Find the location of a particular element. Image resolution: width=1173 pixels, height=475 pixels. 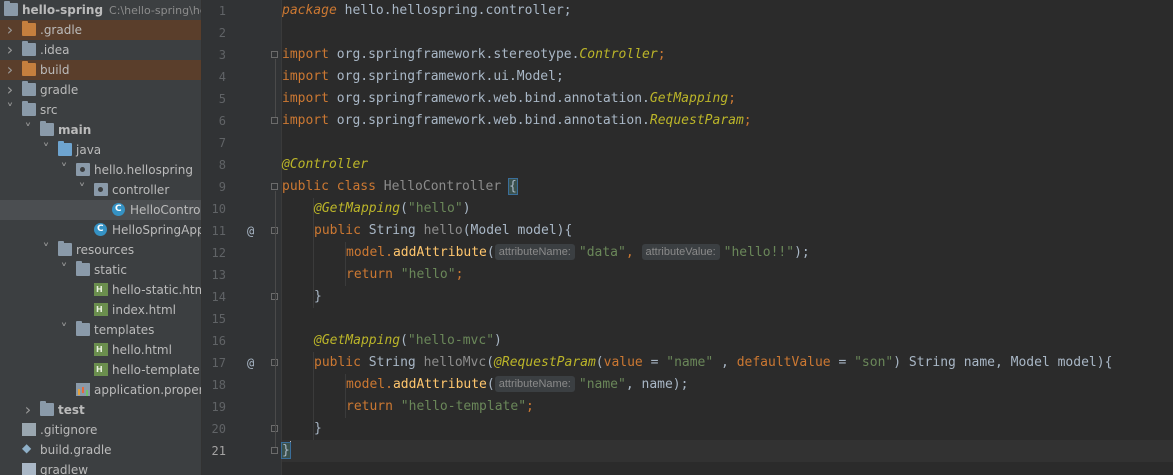

tree-item: › .gradle is located at coordinates (100, 30).